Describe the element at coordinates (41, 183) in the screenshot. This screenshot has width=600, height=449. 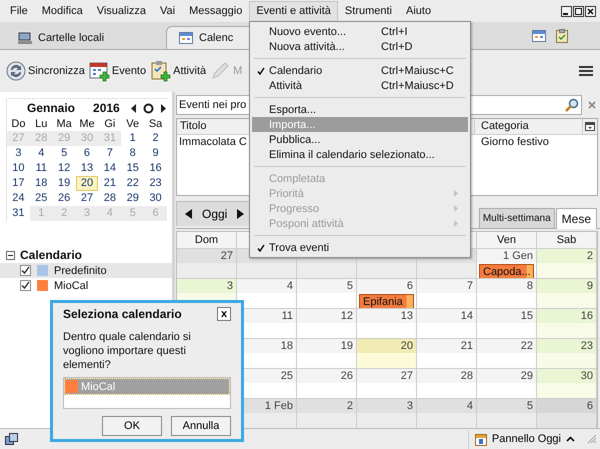
I see `day-cell: 18` at that location.